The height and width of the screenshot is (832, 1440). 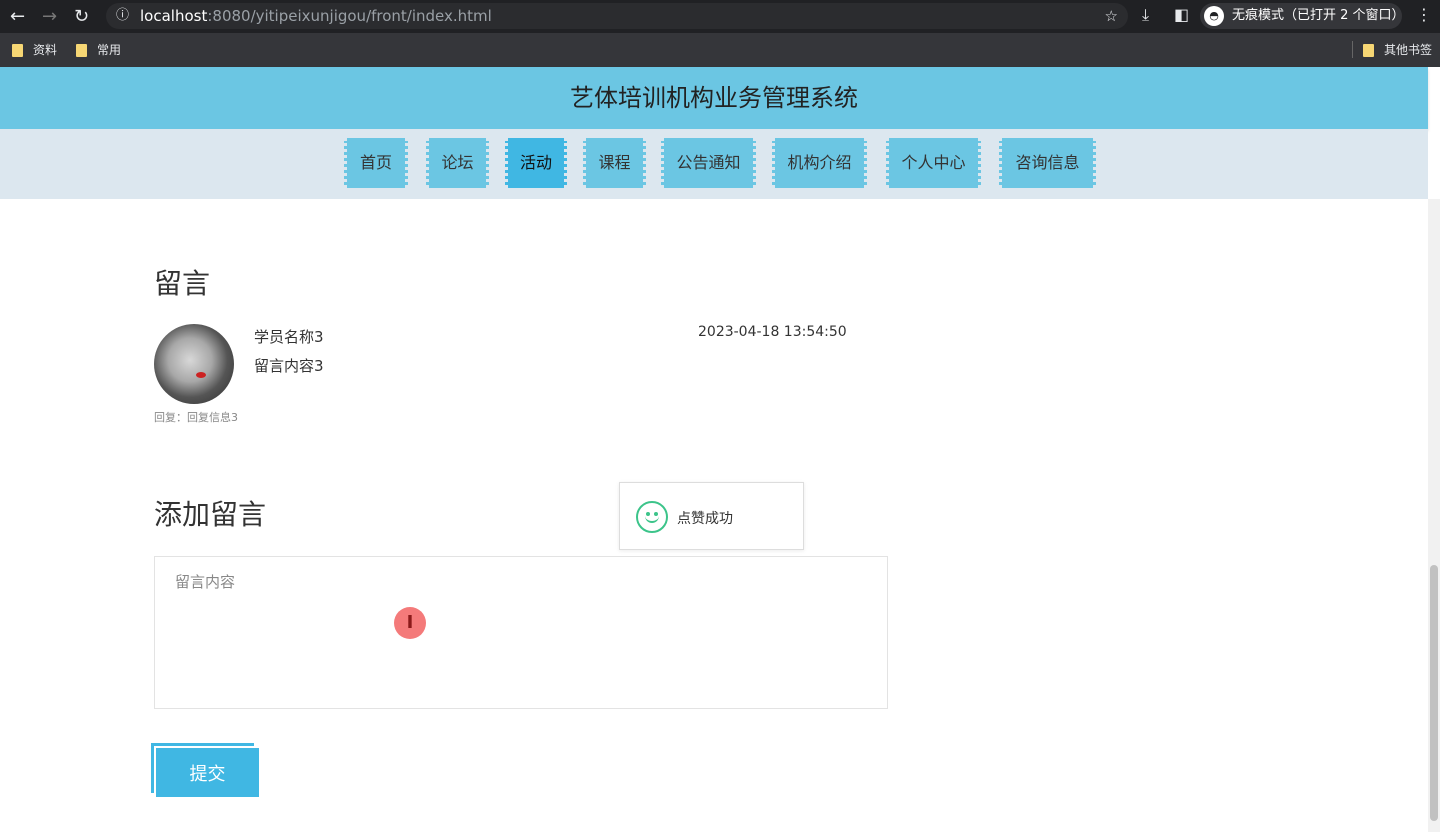 What do you see at coordinates (1145, 15) in the screenshot?
I see `download-icon: ⤓` at bounding box center [1145, 15].